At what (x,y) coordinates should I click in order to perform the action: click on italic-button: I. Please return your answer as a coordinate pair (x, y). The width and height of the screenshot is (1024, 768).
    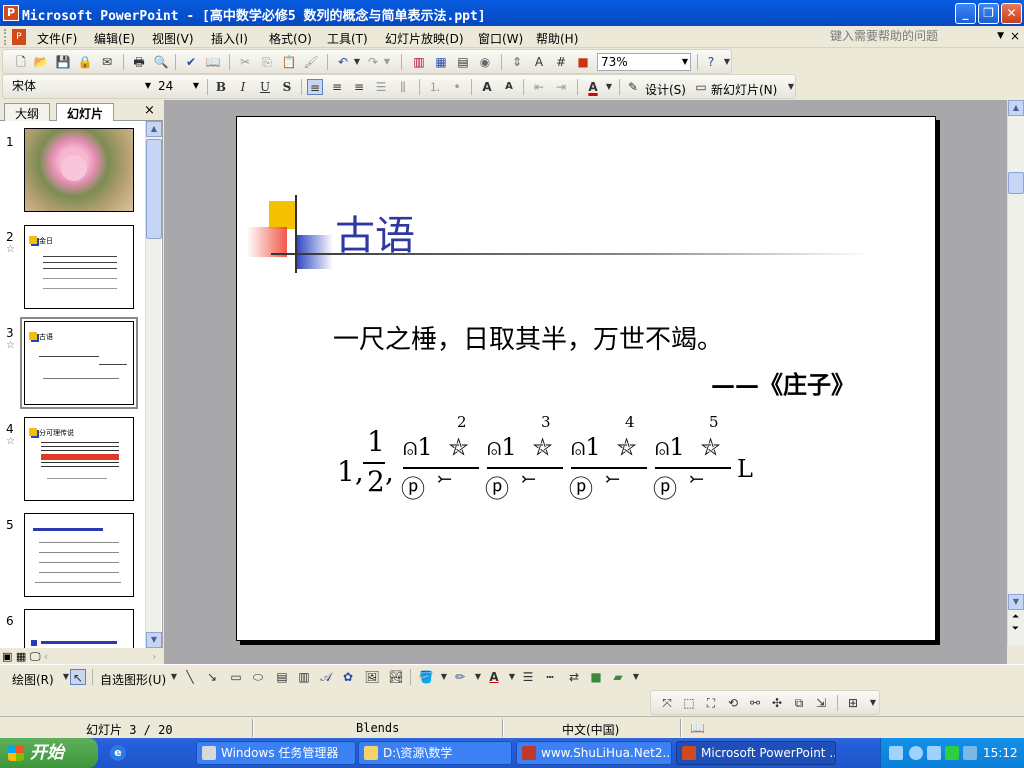
    Looking at the image, I should click on (243, 87).